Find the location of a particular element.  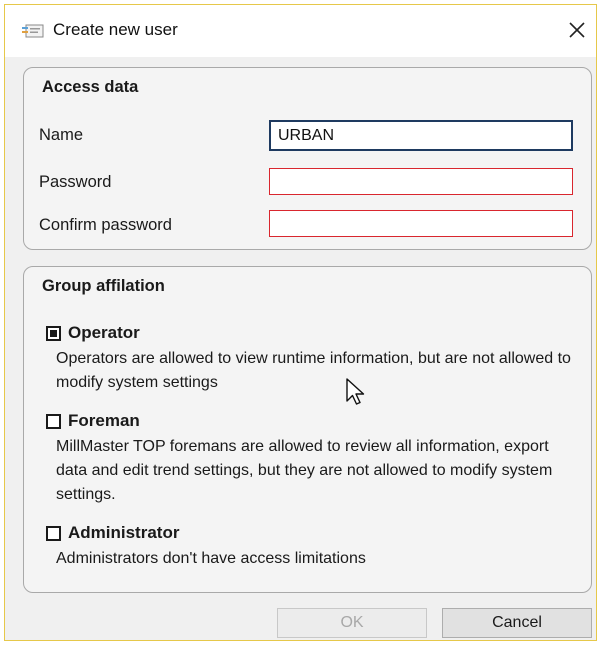

checked-mark-icon is located at coordinates (53, 333).